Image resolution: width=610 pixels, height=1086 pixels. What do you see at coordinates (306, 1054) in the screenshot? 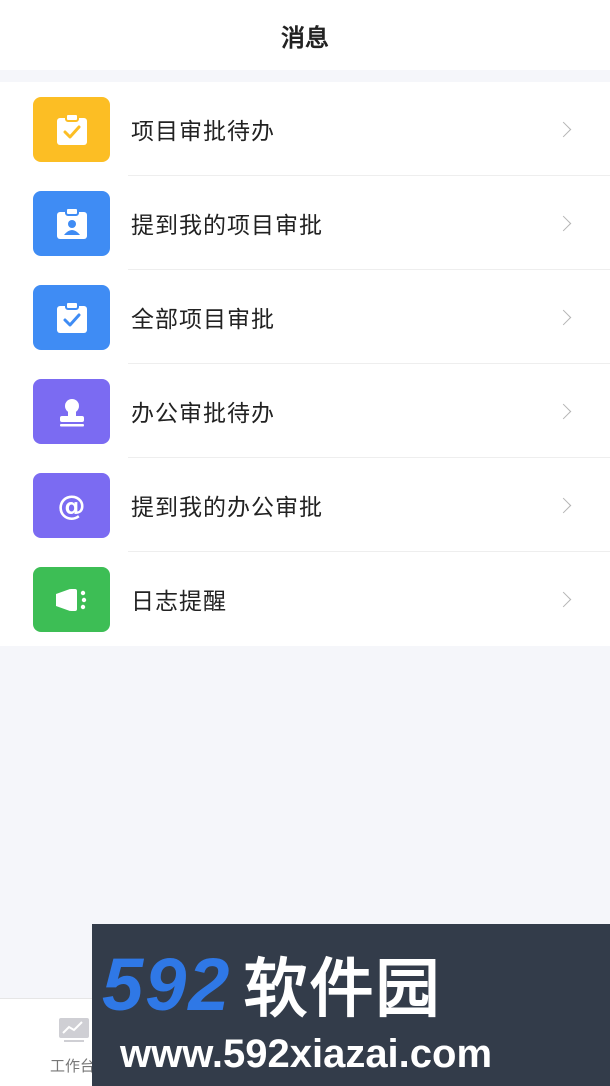
I see `watermark-url: www.592xiazai.com` at bounding box center [306, 1054].